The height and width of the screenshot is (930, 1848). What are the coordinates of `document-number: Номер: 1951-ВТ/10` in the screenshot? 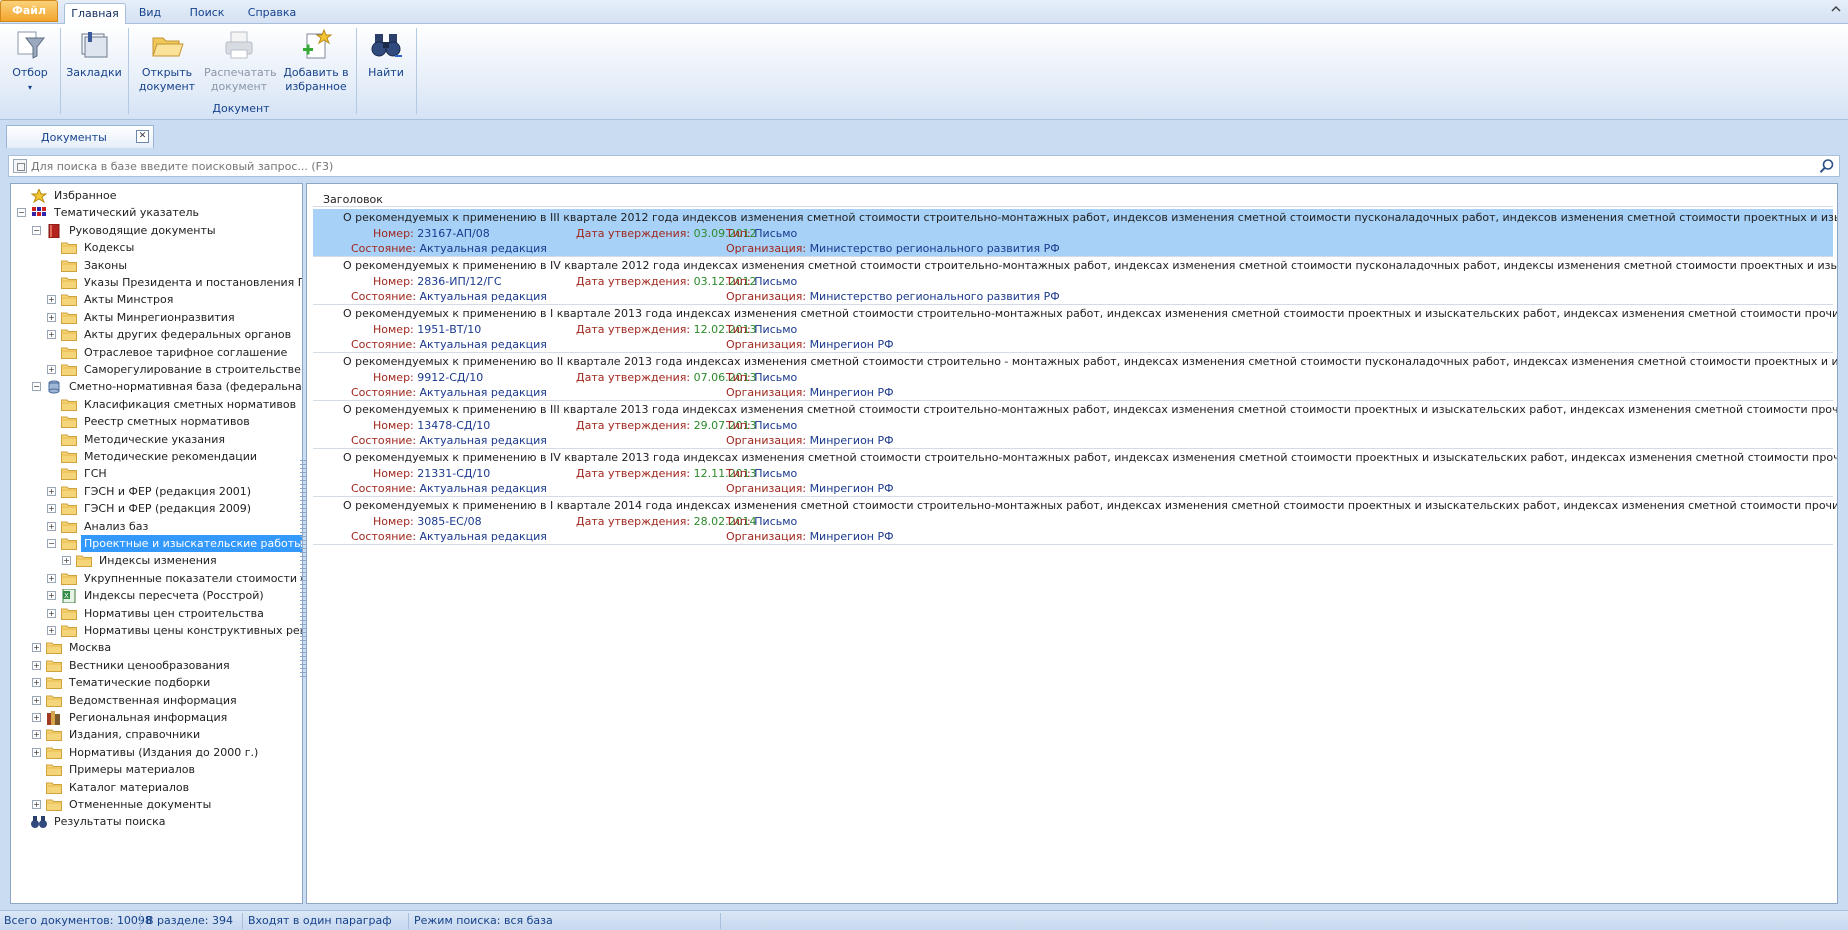 It's located at (427, 329).